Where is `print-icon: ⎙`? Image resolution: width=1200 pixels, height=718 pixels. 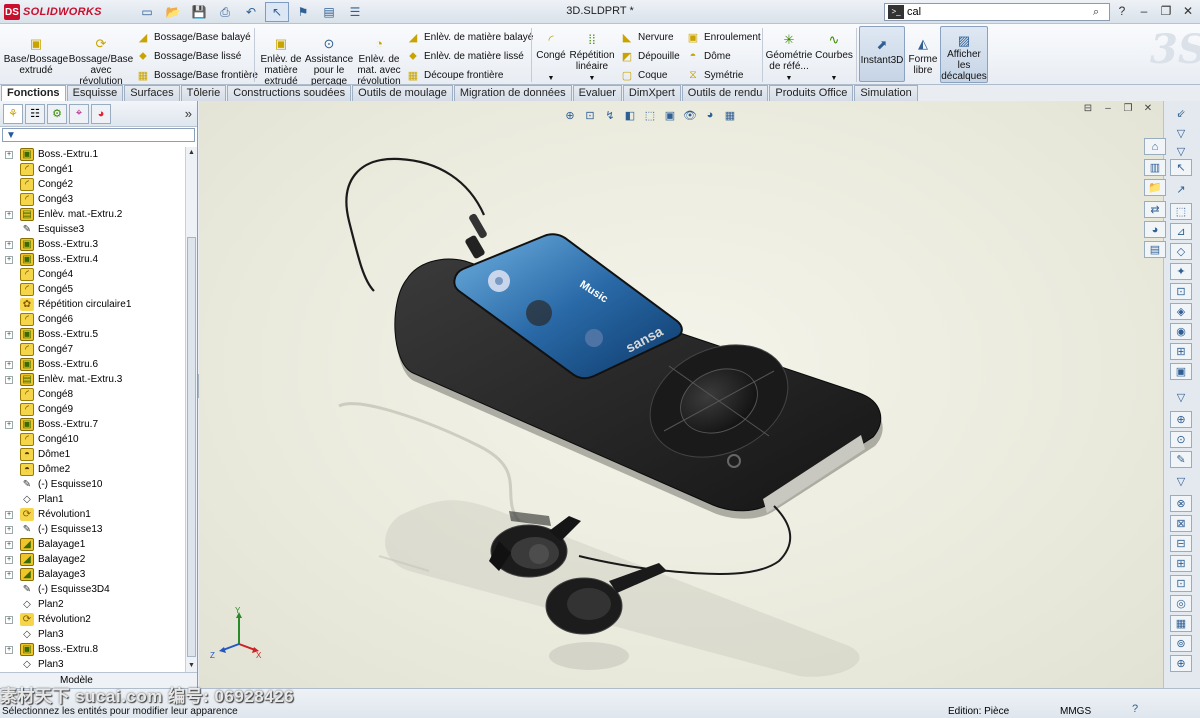 print-icon: ⎙ is located at coordinates (225, 12).